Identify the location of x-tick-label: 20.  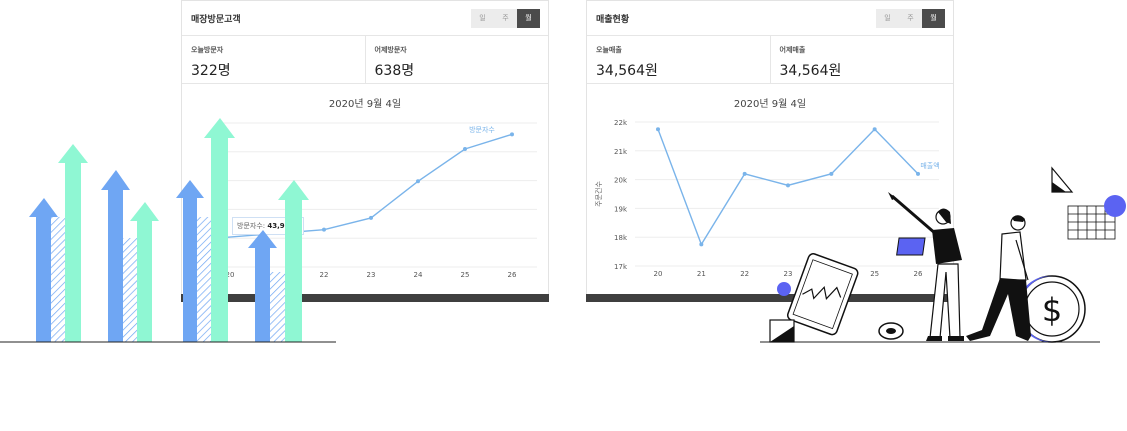
(658, 274).